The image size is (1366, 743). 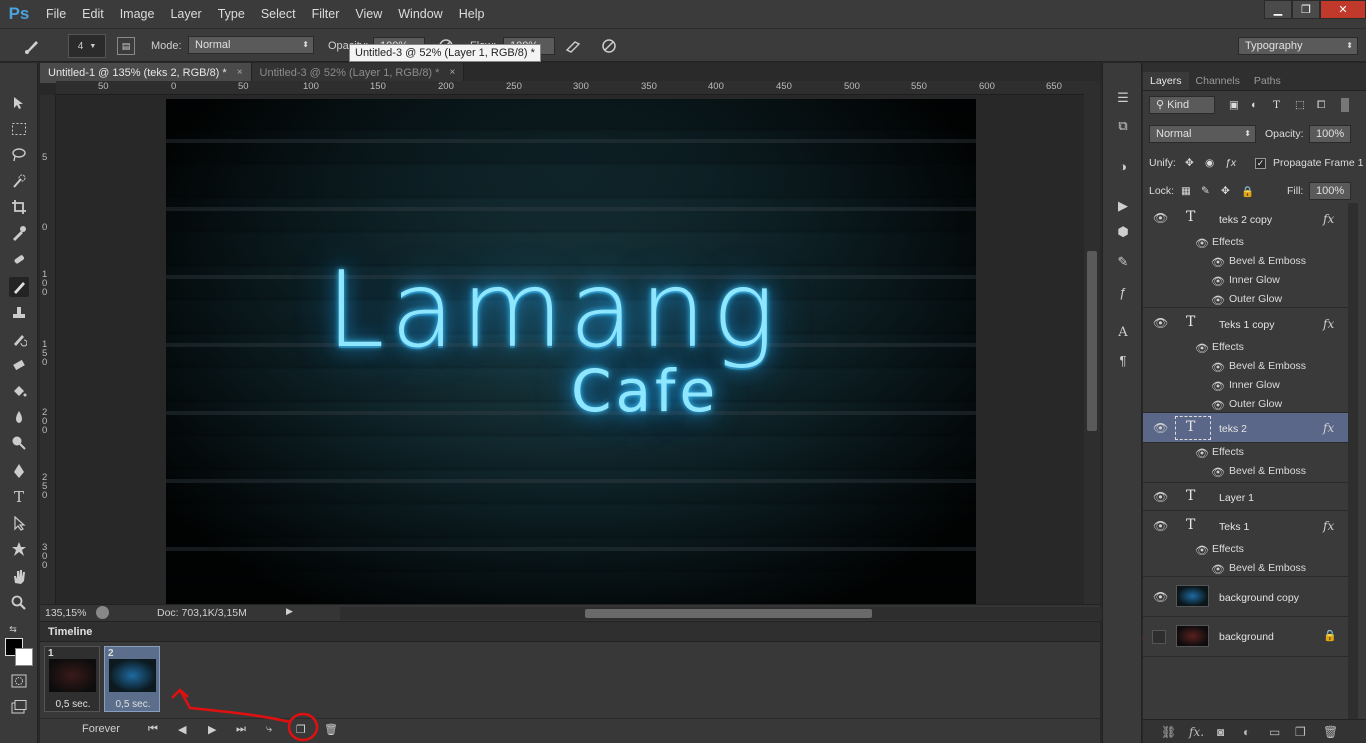 What do you see at coordinates (153, 729) in the screenshot?
I see `first-frame-icon: ⏮` at bounding box center [153, 729].